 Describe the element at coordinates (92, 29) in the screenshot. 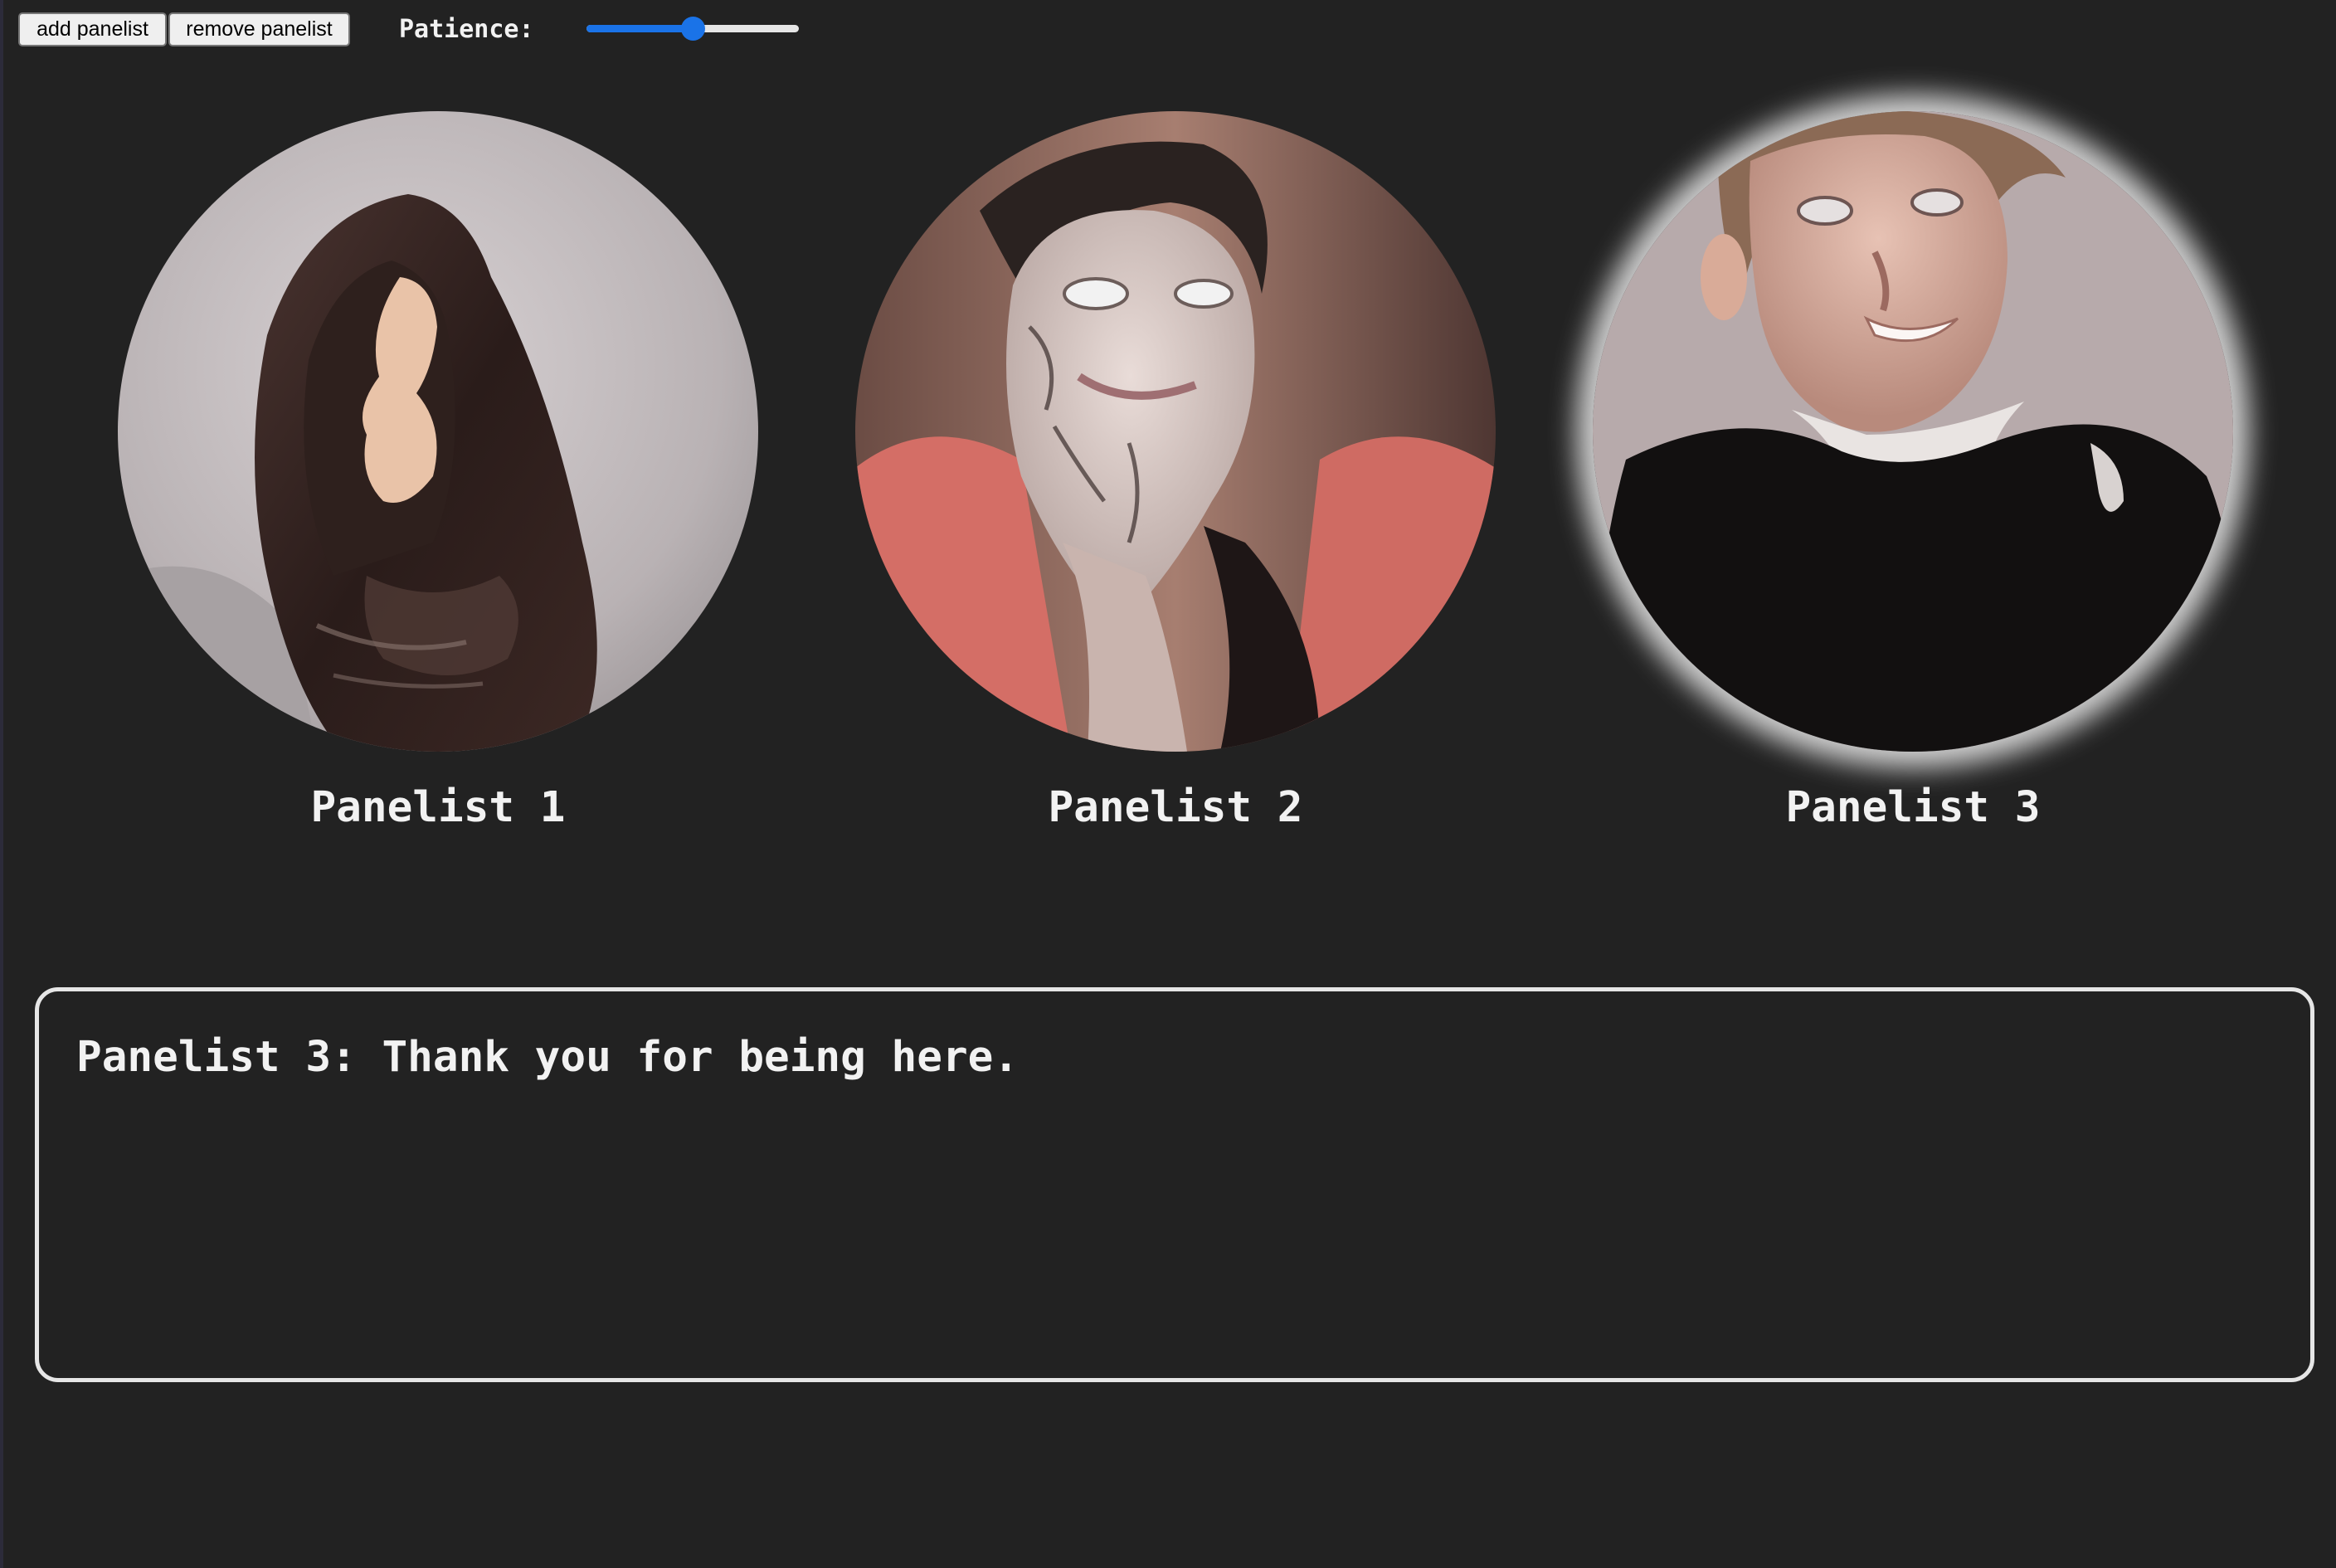

I see `add-panelist-button: add panelist` at that location.